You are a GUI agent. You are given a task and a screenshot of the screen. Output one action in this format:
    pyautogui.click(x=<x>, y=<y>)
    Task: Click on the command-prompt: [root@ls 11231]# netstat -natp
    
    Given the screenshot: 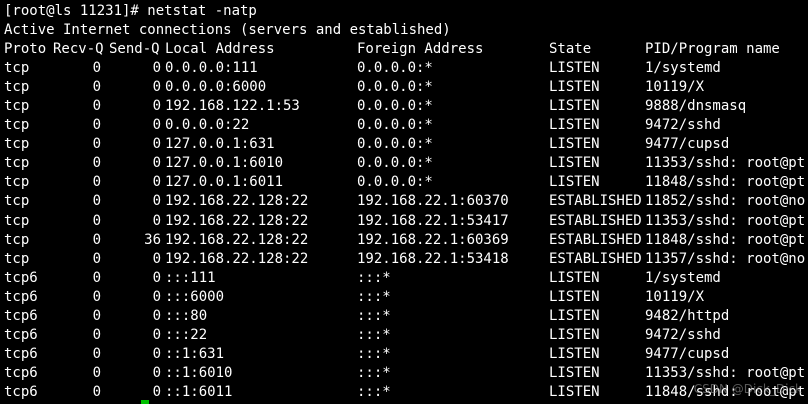 What is the action you would take?
    pyautogui.click(x=130, y=11)
    